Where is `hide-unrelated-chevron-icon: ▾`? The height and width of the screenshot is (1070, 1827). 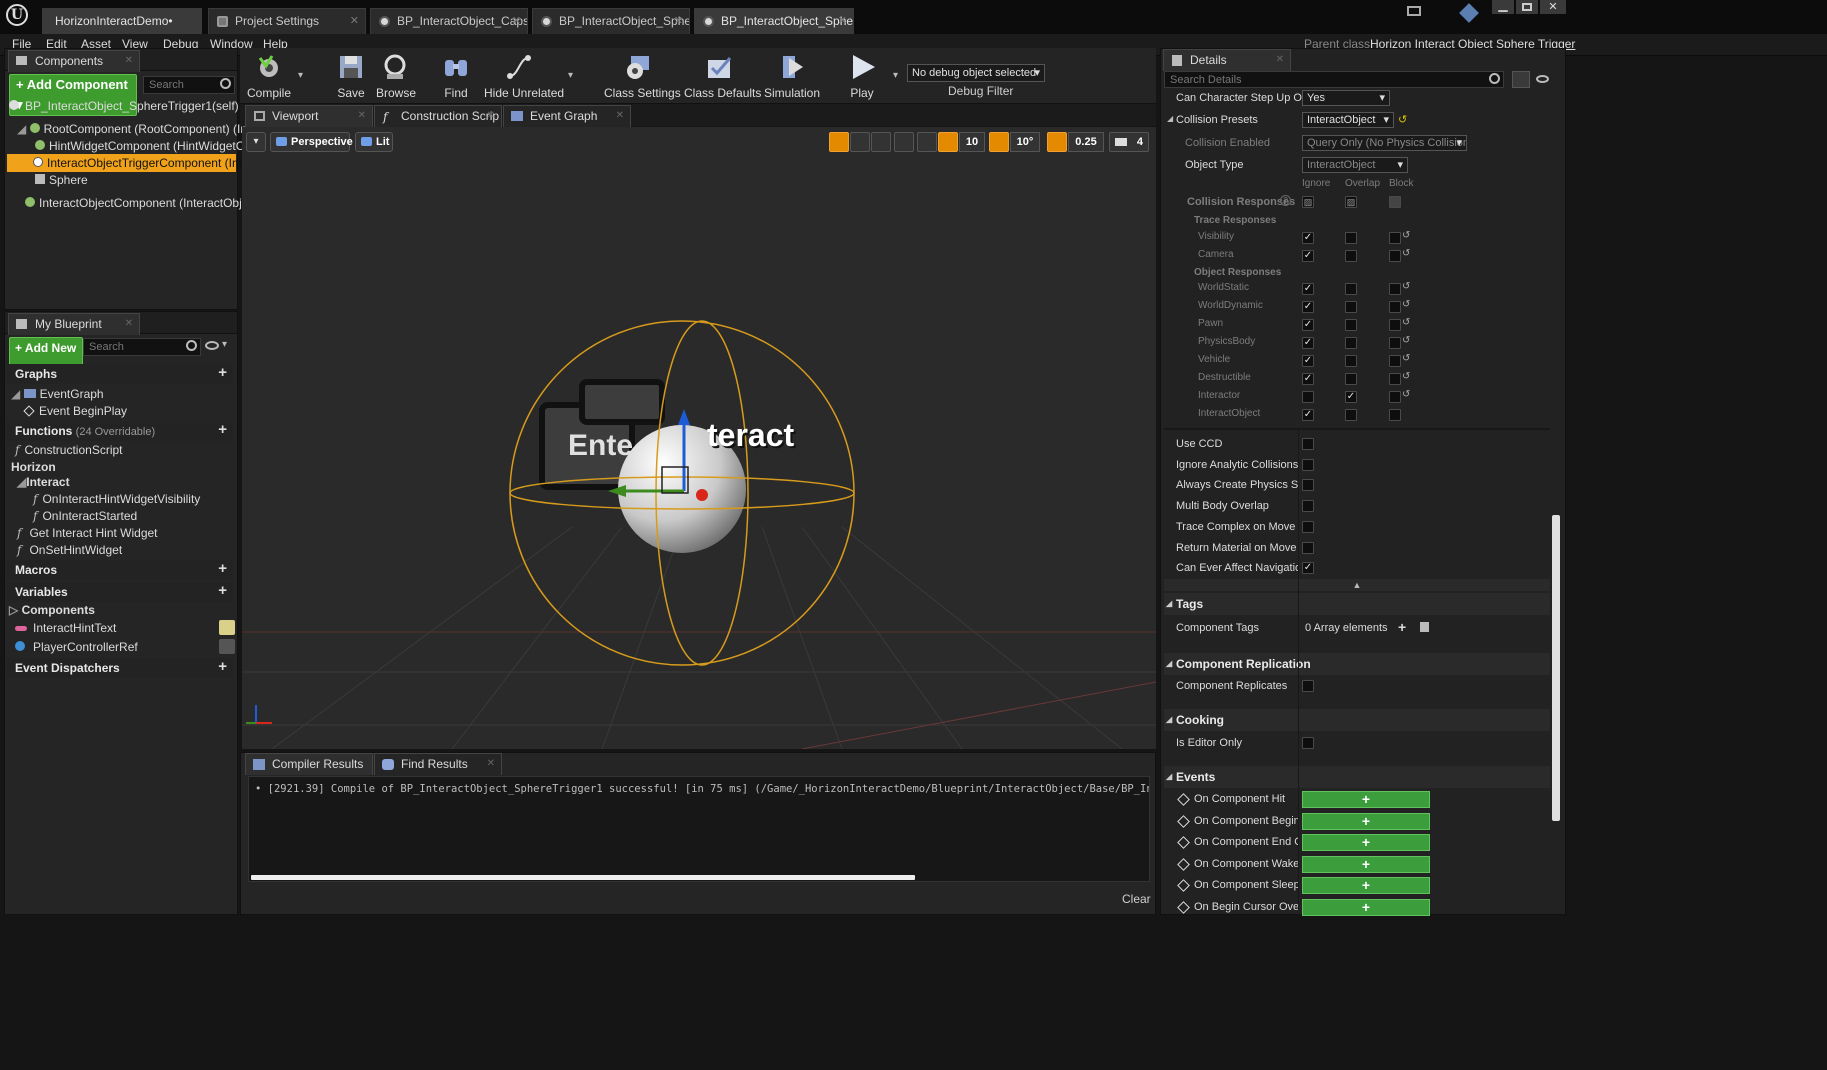 hide-unrelated-chevron-icon: ▾ is located at coordinates (570, 75).